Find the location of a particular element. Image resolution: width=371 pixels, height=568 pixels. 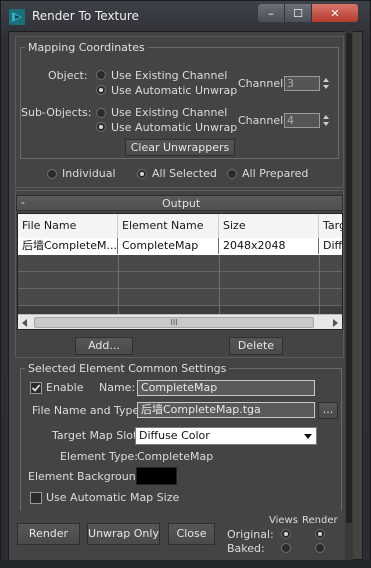

minimize-button: – is located at coordinates (271, 13).